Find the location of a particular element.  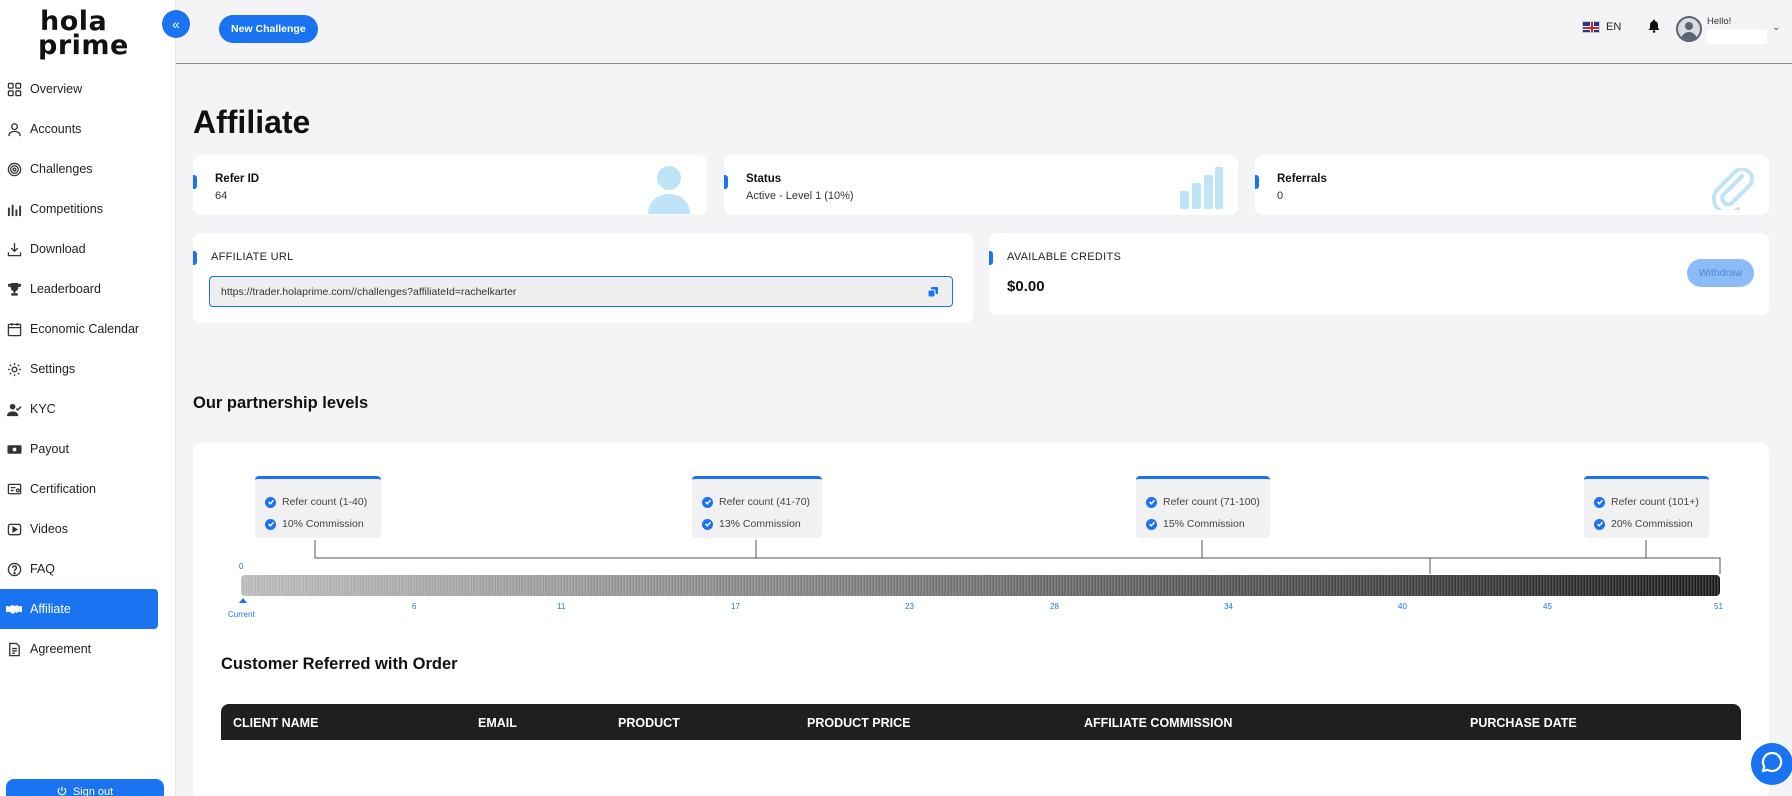

sidebar-item-label: Economic Calendar is located at coordinates (85, 329).